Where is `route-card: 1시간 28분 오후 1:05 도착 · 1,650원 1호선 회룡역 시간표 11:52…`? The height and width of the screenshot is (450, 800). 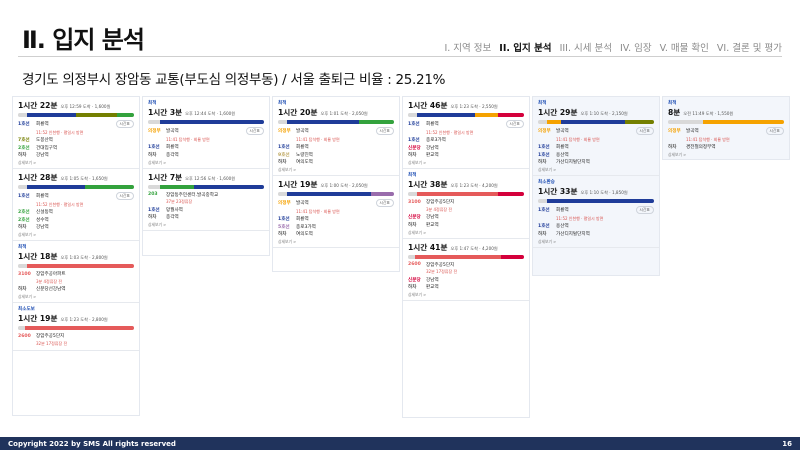
route-card: 1시간 28분 오후 1:05 도착 · 1,650원 1호선 회룡역 시간표 11:52… is located at coordinates (76, 205).